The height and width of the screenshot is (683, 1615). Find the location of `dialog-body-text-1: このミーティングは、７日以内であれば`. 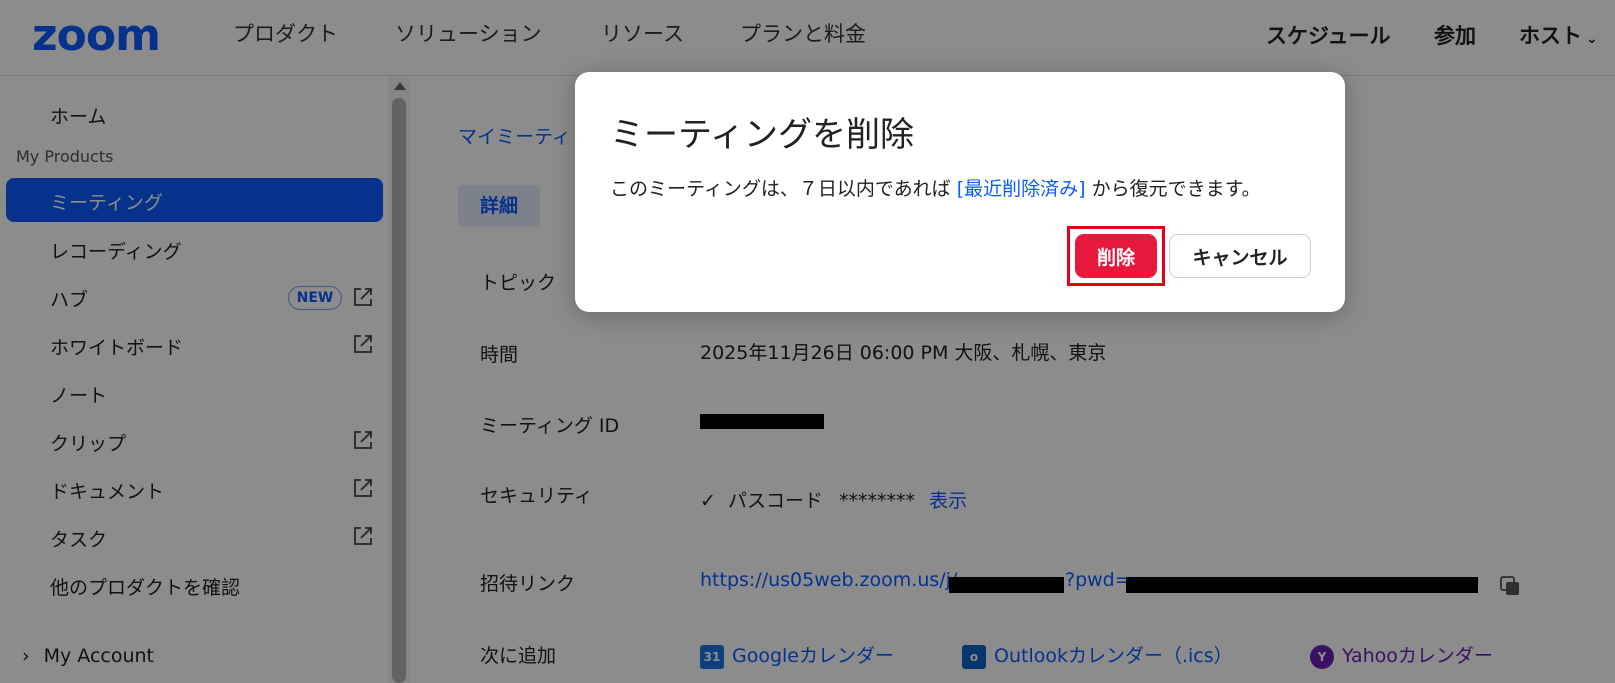

dialog-body-text-1: このミーティングは、７日以内であれば is located at coordinates (783, 189).